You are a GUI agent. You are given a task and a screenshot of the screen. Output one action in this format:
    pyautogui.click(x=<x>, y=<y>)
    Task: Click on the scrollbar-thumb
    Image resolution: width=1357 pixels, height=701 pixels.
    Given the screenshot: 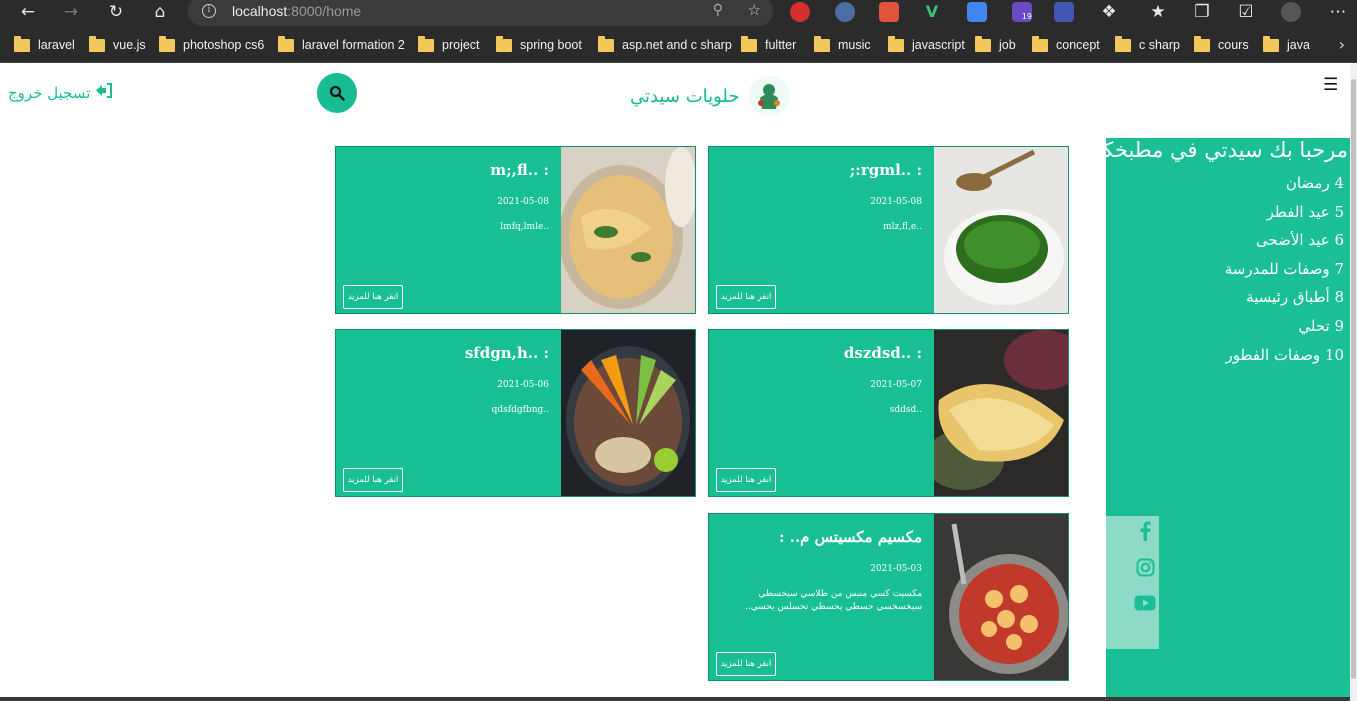 What is the action you would take?
    pyautogui.click(x=1353, y=379)
    